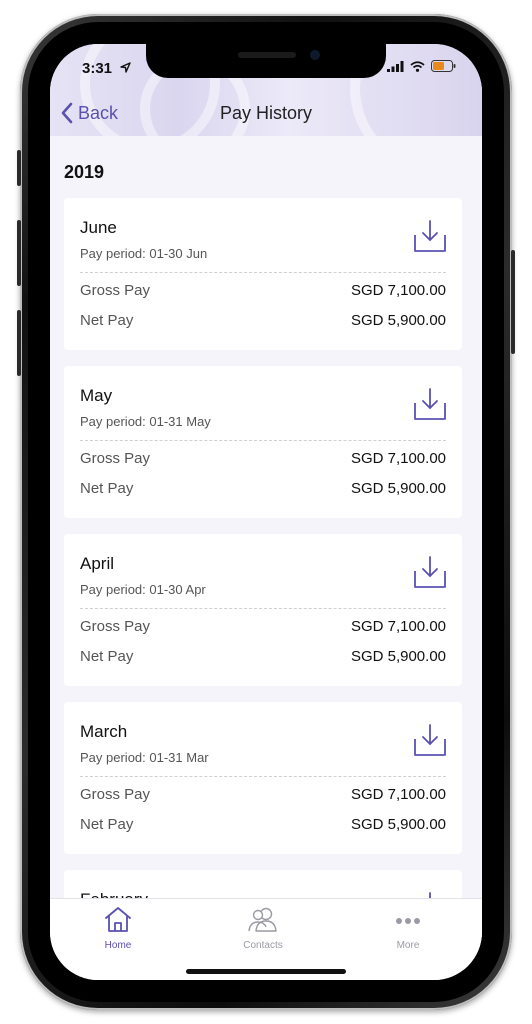  What do you see at coordinates (263, 884) in the screenshot?
I see `payslip-card: February` at bounding box center [263, 884].